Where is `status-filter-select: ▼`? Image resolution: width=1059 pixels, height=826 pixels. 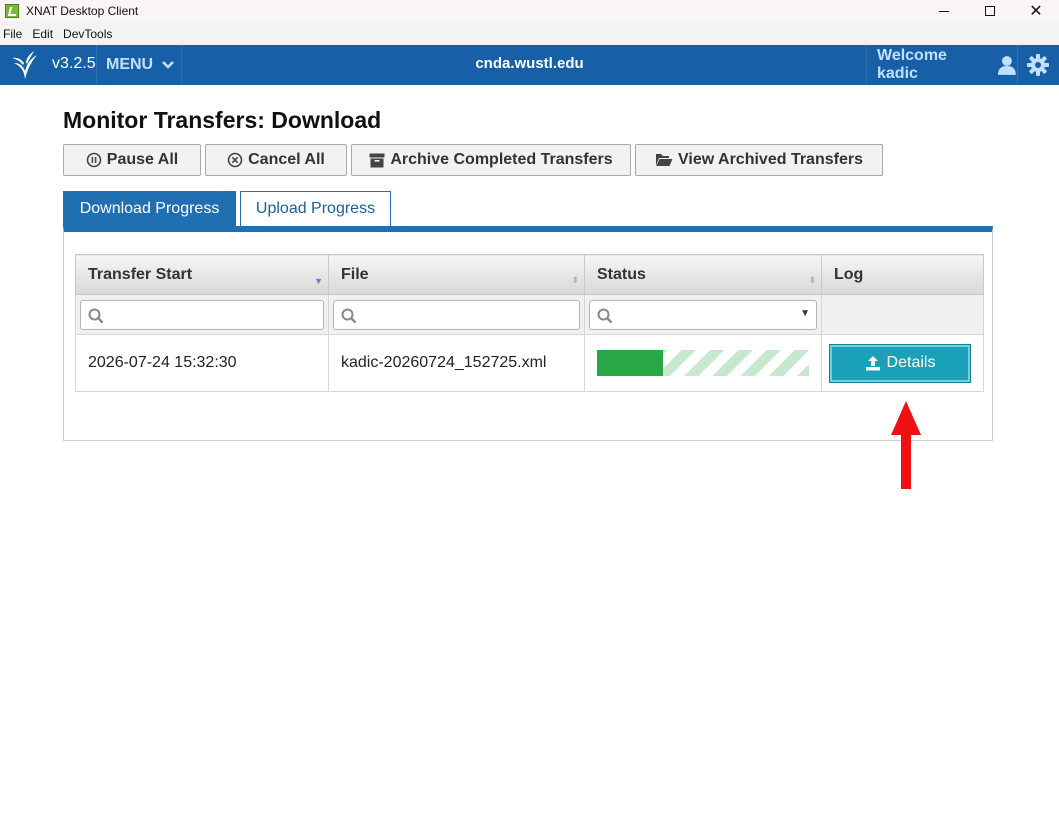 status-filter-select: ▼ is located at coordinates (703, 314).